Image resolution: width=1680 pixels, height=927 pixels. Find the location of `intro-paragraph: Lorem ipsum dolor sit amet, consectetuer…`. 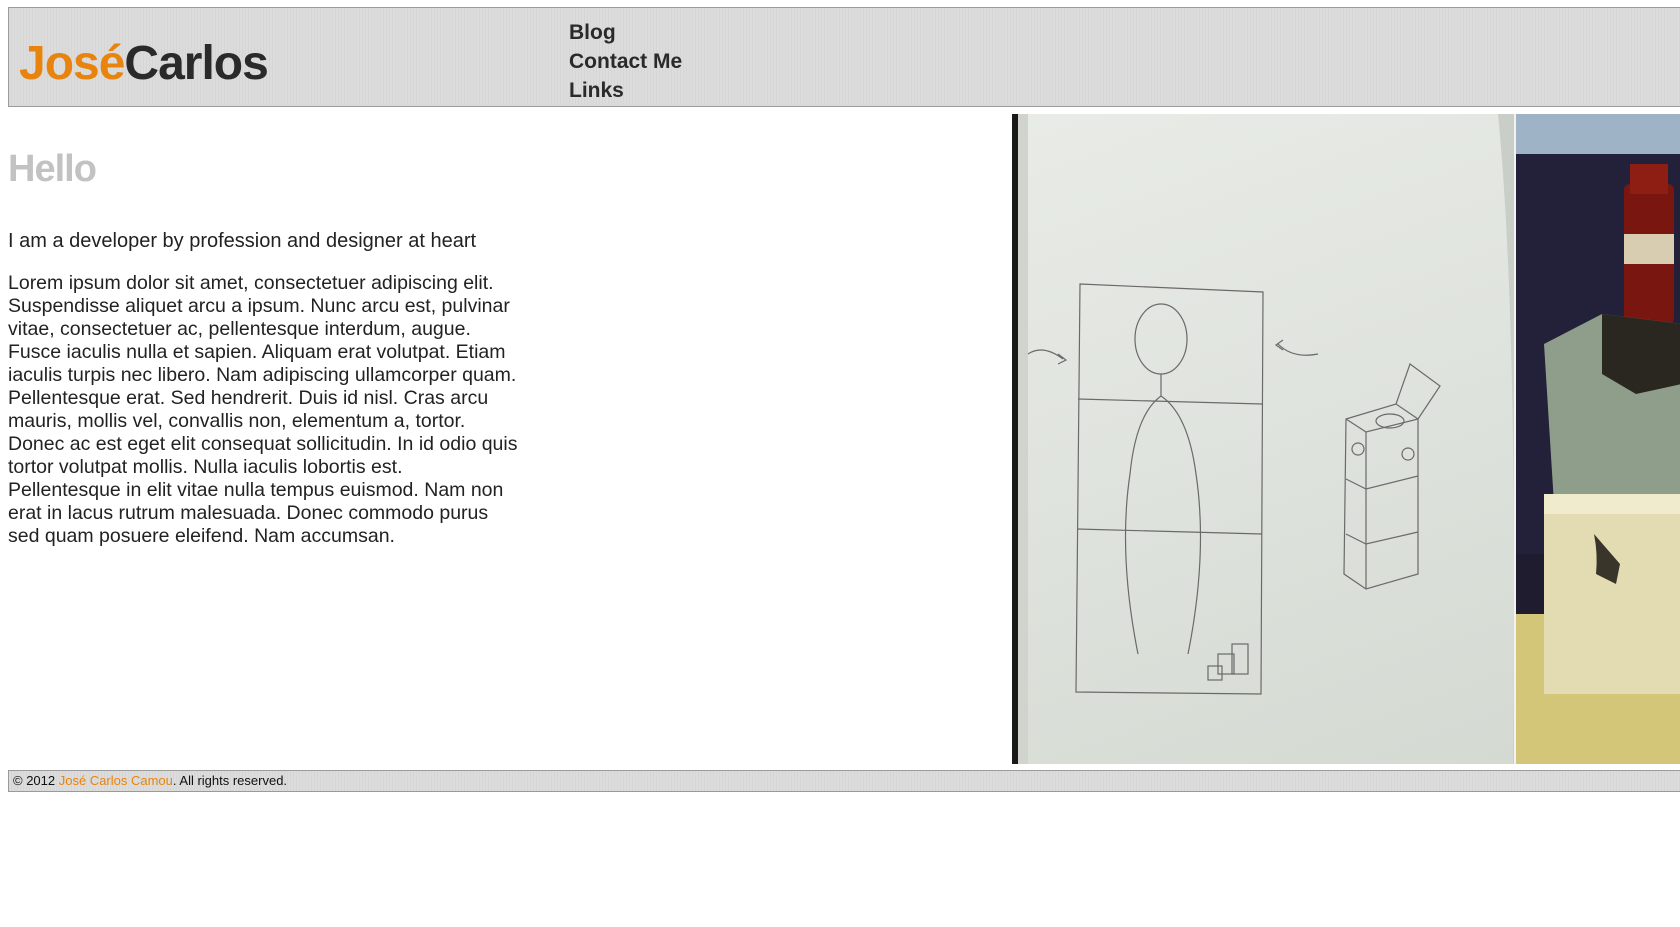

intro-paragraph: Lorem ipsum dolor sit amet, consectetuer… is located at coordinates (263, 409).